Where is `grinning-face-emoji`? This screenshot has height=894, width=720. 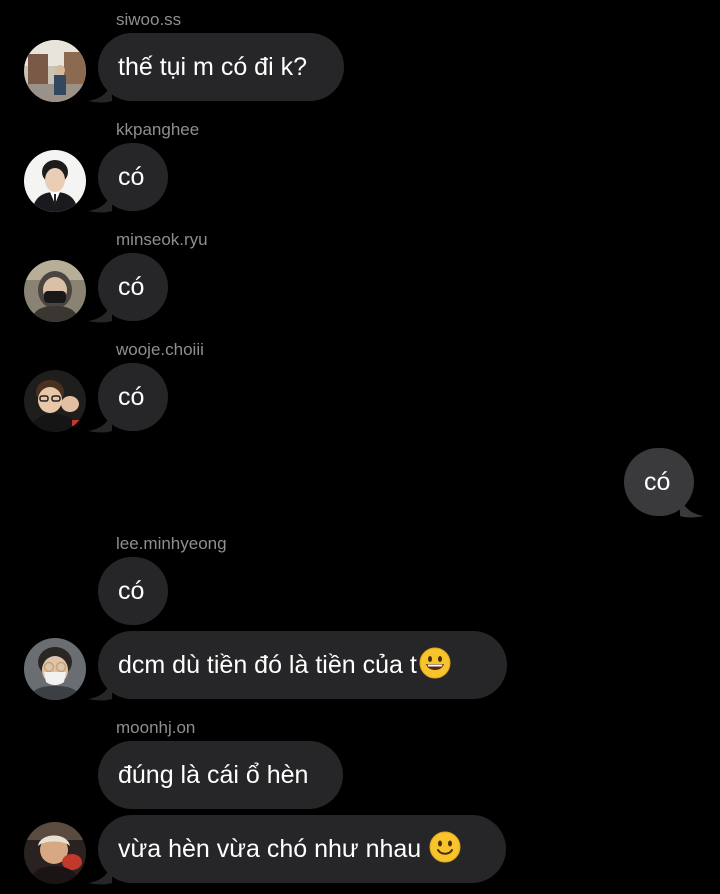
grinning-face-emoji is located at coordinates (435, 663).